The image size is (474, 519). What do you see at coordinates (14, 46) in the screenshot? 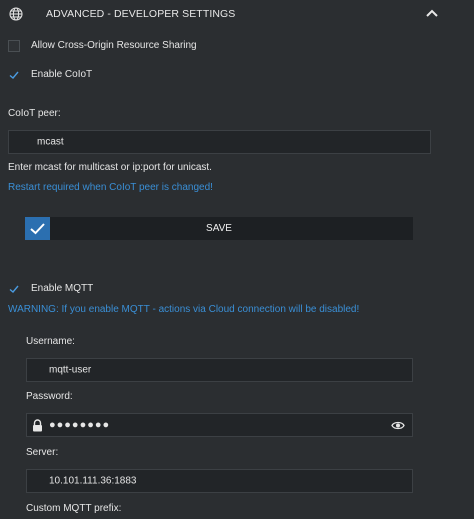
I see `cors-checkbox` at bounding box center [14, 46].